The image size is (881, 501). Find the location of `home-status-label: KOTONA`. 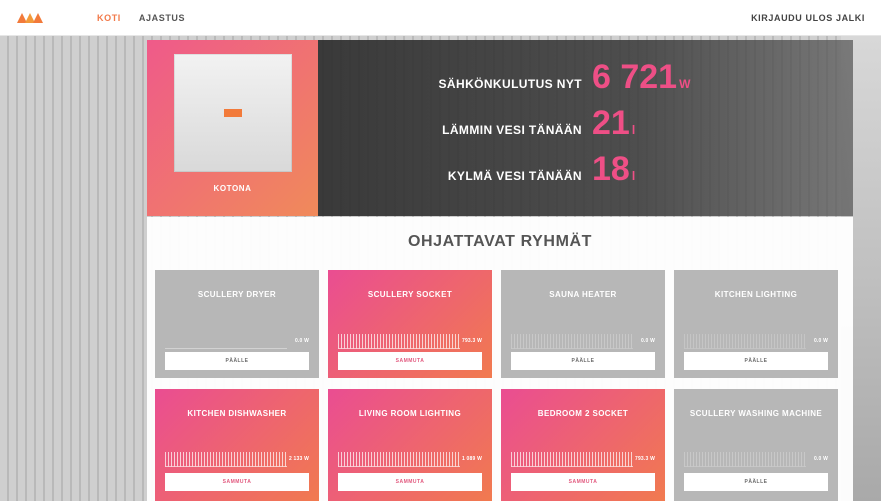

home-status-label: KOTONA is located at coordinates (232, 188).